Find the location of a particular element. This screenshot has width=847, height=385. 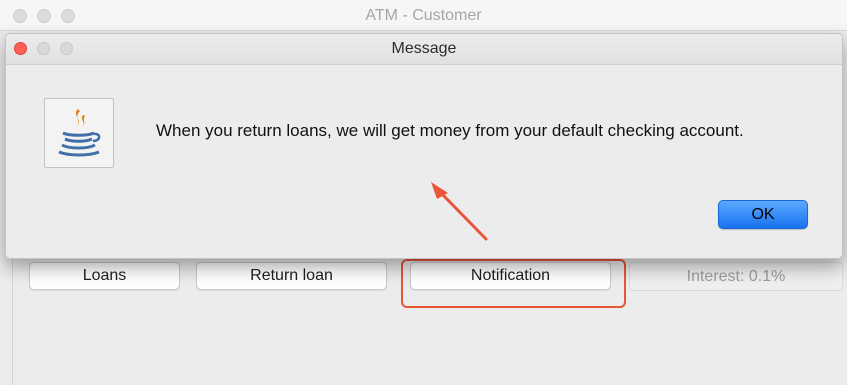

window-title: ATM - Customer is located at coordinates (423, 15).